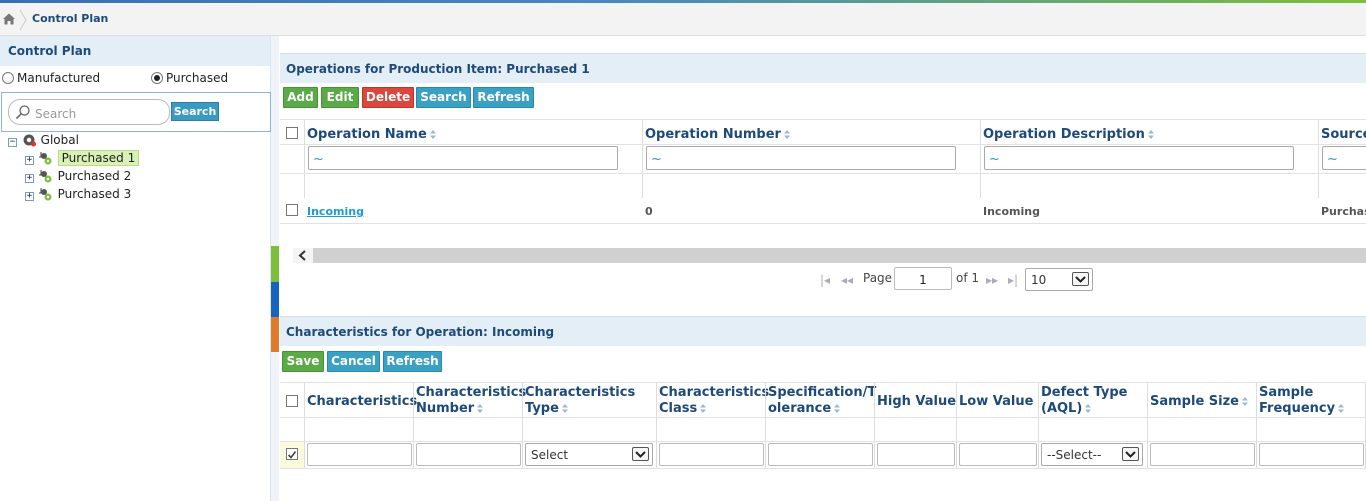 This screenshot has height=501, width=1366. What do you see at coordinates (1059, 279) in the screenshot?
I see `page-size-select: 10` at bounding box center [1059, 279].